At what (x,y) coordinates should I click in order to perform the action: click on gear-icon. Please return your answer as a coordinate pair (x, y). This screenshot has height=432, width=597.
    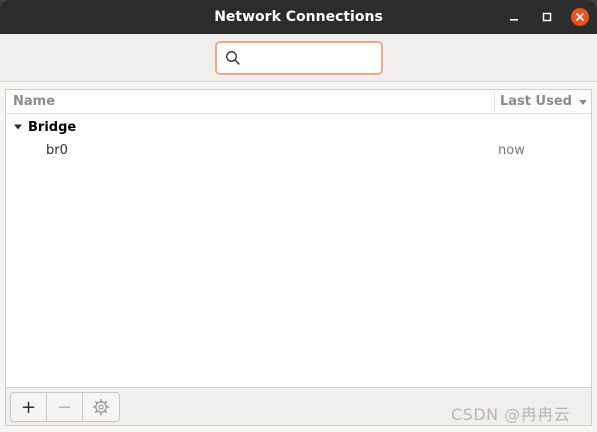
    Looking at the image, I should click on (101, 407).